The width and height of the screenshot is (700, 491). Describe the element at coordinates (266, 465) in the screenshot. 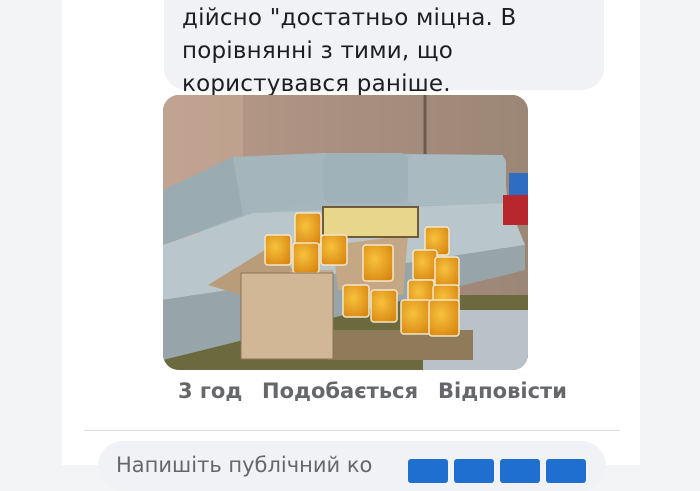

I see `comment-input: Напишіть публічний ко` at that location.